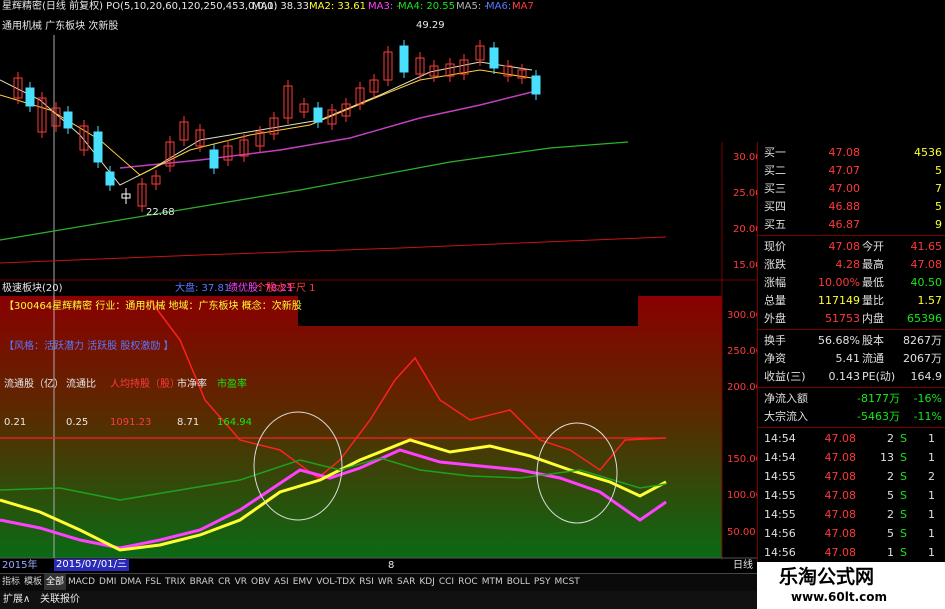 This screenshot has width=945, height=609. I want to click on indicator-tab: MCST, so click(567, 582).